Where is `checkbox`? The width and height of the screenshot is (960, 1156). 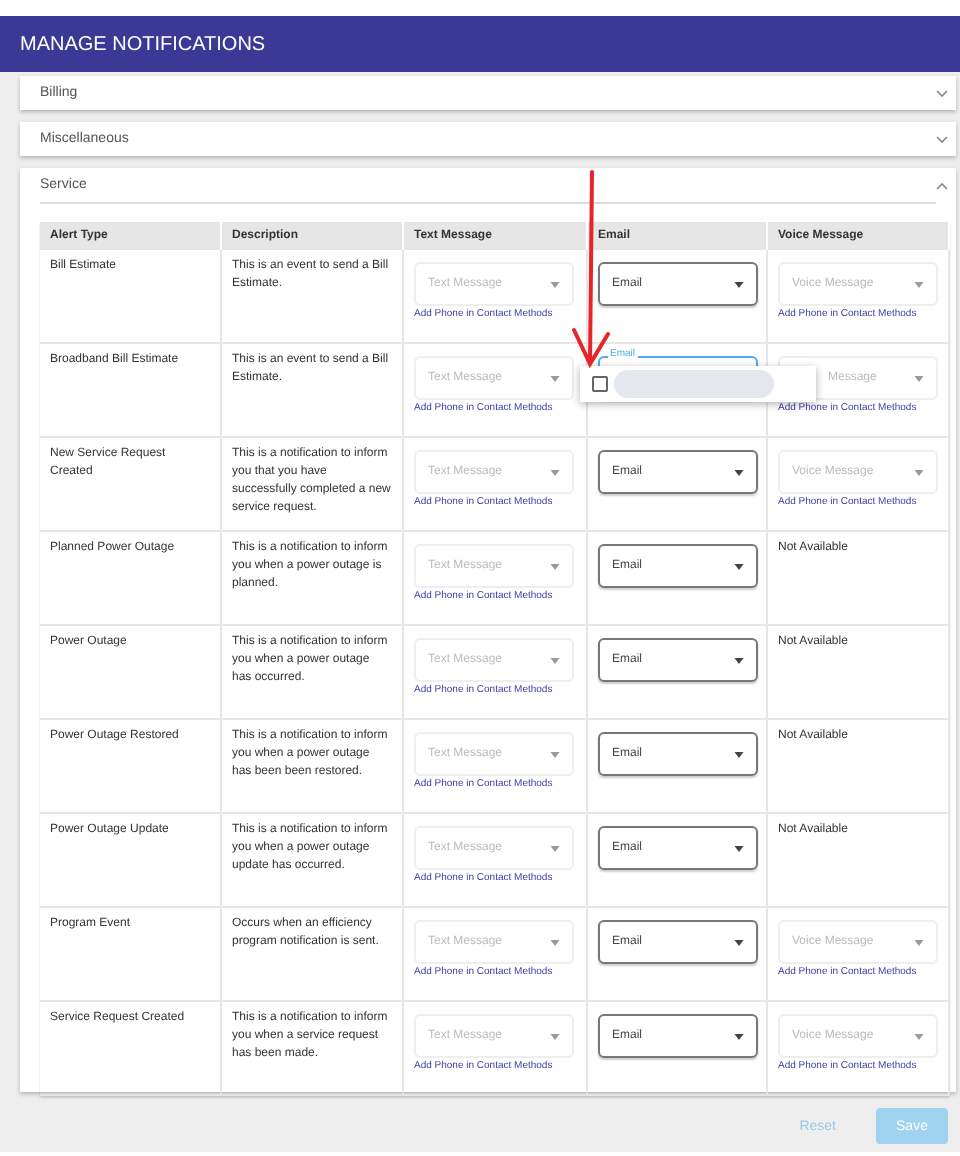 checkbox is located at coordinates (600, 384).